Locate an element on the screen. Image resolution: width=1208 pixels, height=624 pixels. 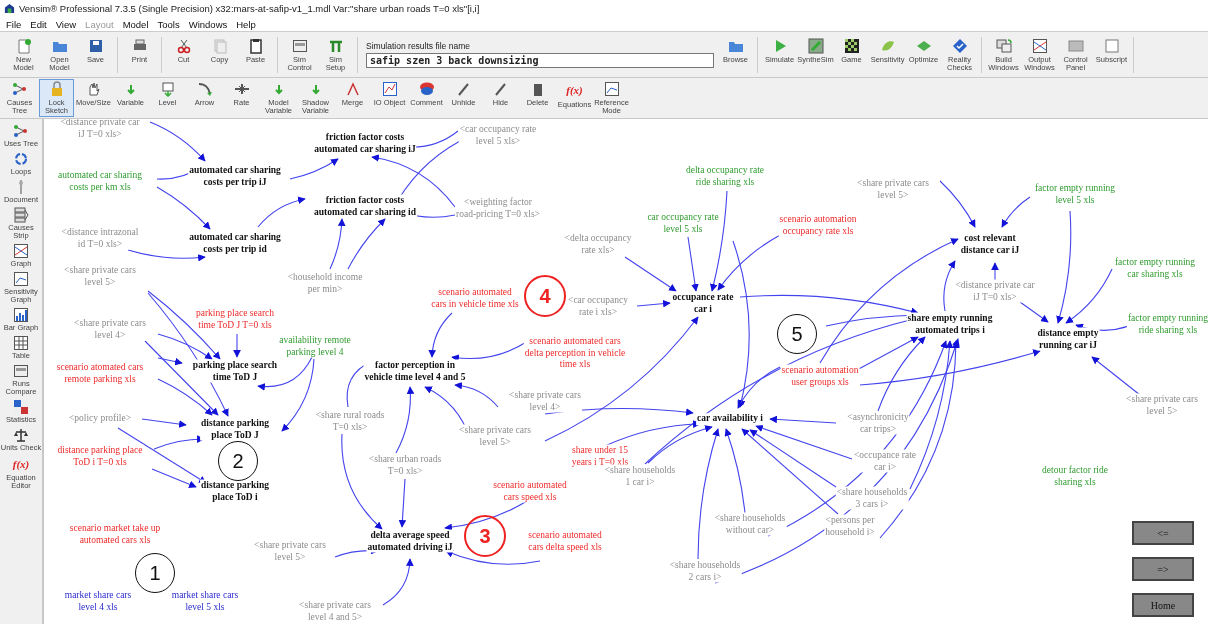
variable-label: cost relevant distance car iJ is located at coordinates (990, 244).